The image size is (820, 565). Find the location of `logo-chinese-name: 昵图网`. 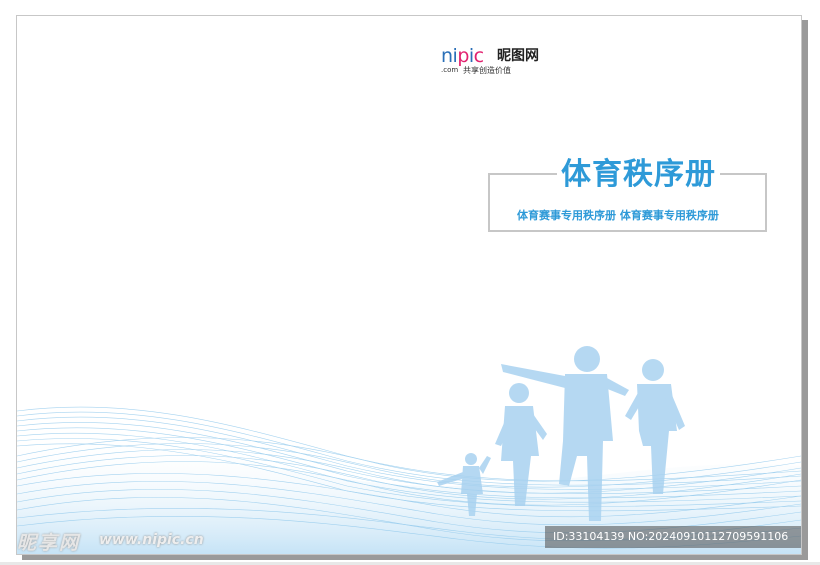

logo-chinese-name: 昵图网 is located at coordinates (518, 56).